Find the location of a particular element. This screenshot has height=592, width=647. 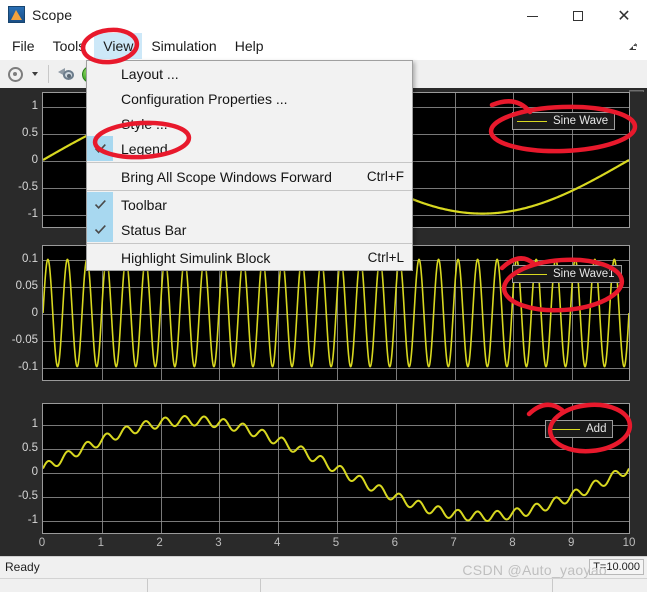

x-tick-label: 1 is located at coordinates (100, 543).